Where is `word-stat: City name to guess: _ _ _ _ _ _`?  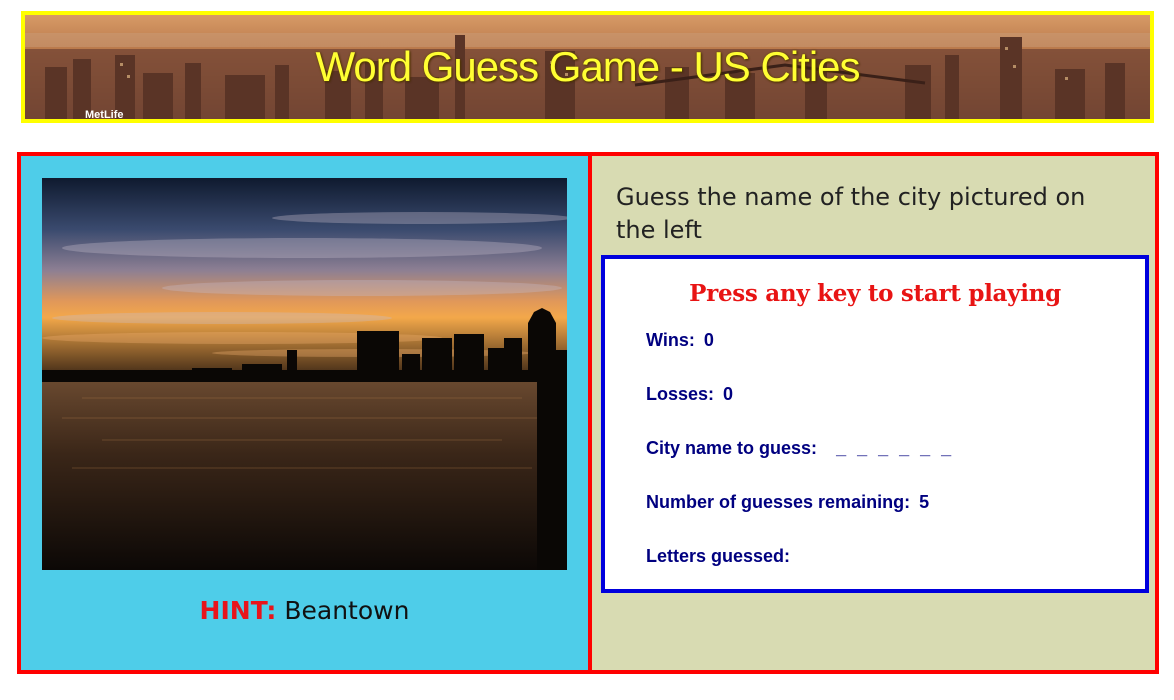
word-stat: City name to guess: _ _ _ _ _ _ is located at coordinates (800, 448).